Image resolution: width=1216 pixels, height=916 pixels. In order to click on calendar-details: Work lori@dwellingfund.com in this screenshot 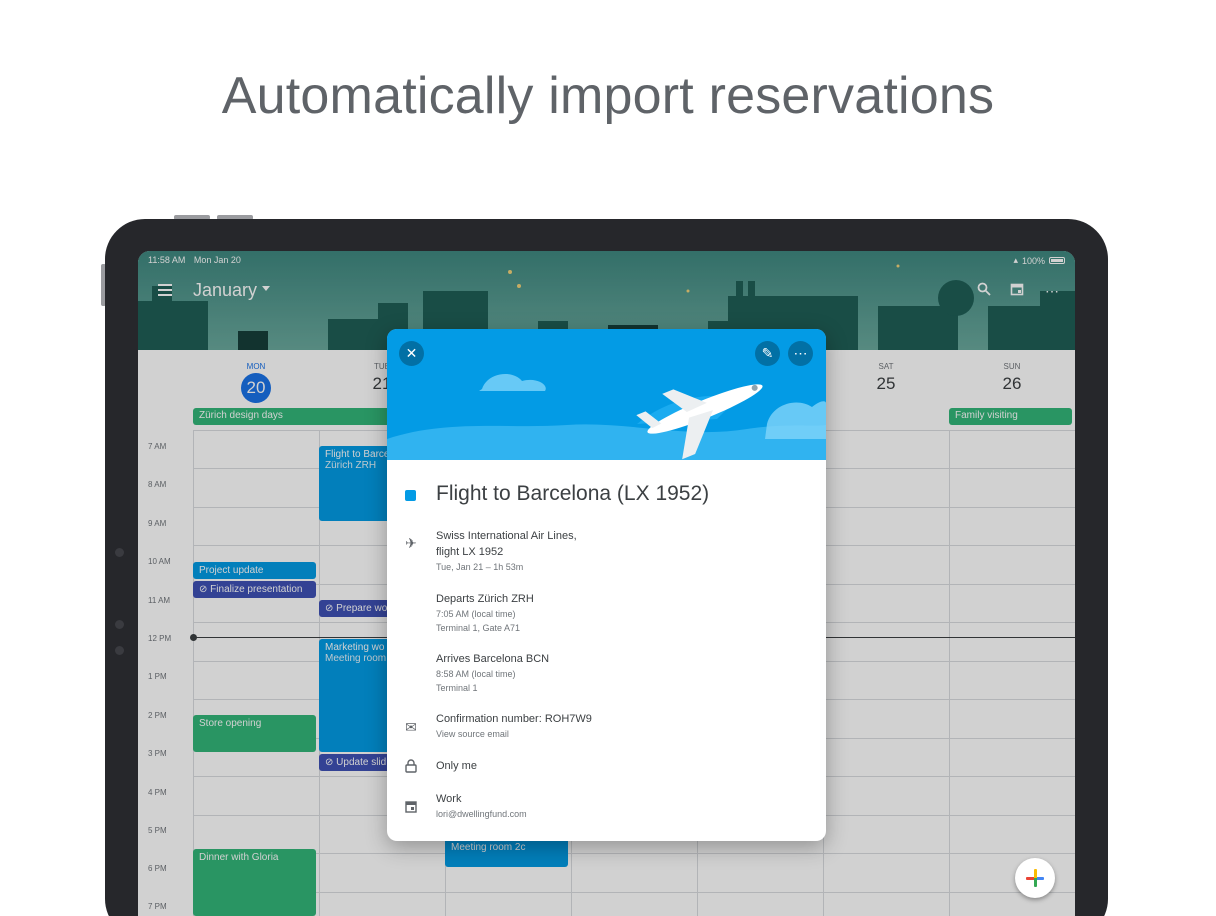, I will do `click(616, 806)`.